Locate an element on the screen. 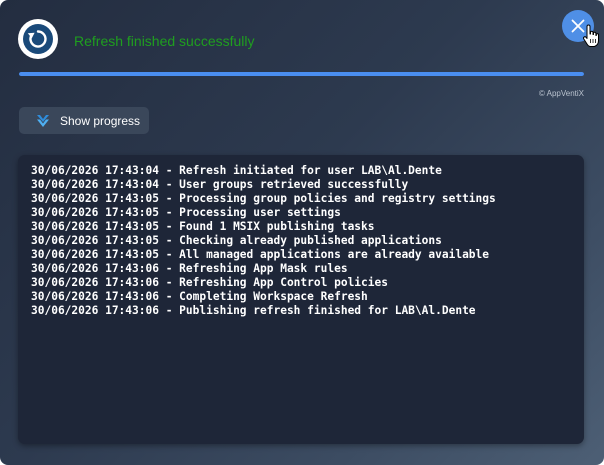 Image resolution: width=604 pixels, height=465 pixels. chevron-double-down-icon is located at coordinates (43, 120).